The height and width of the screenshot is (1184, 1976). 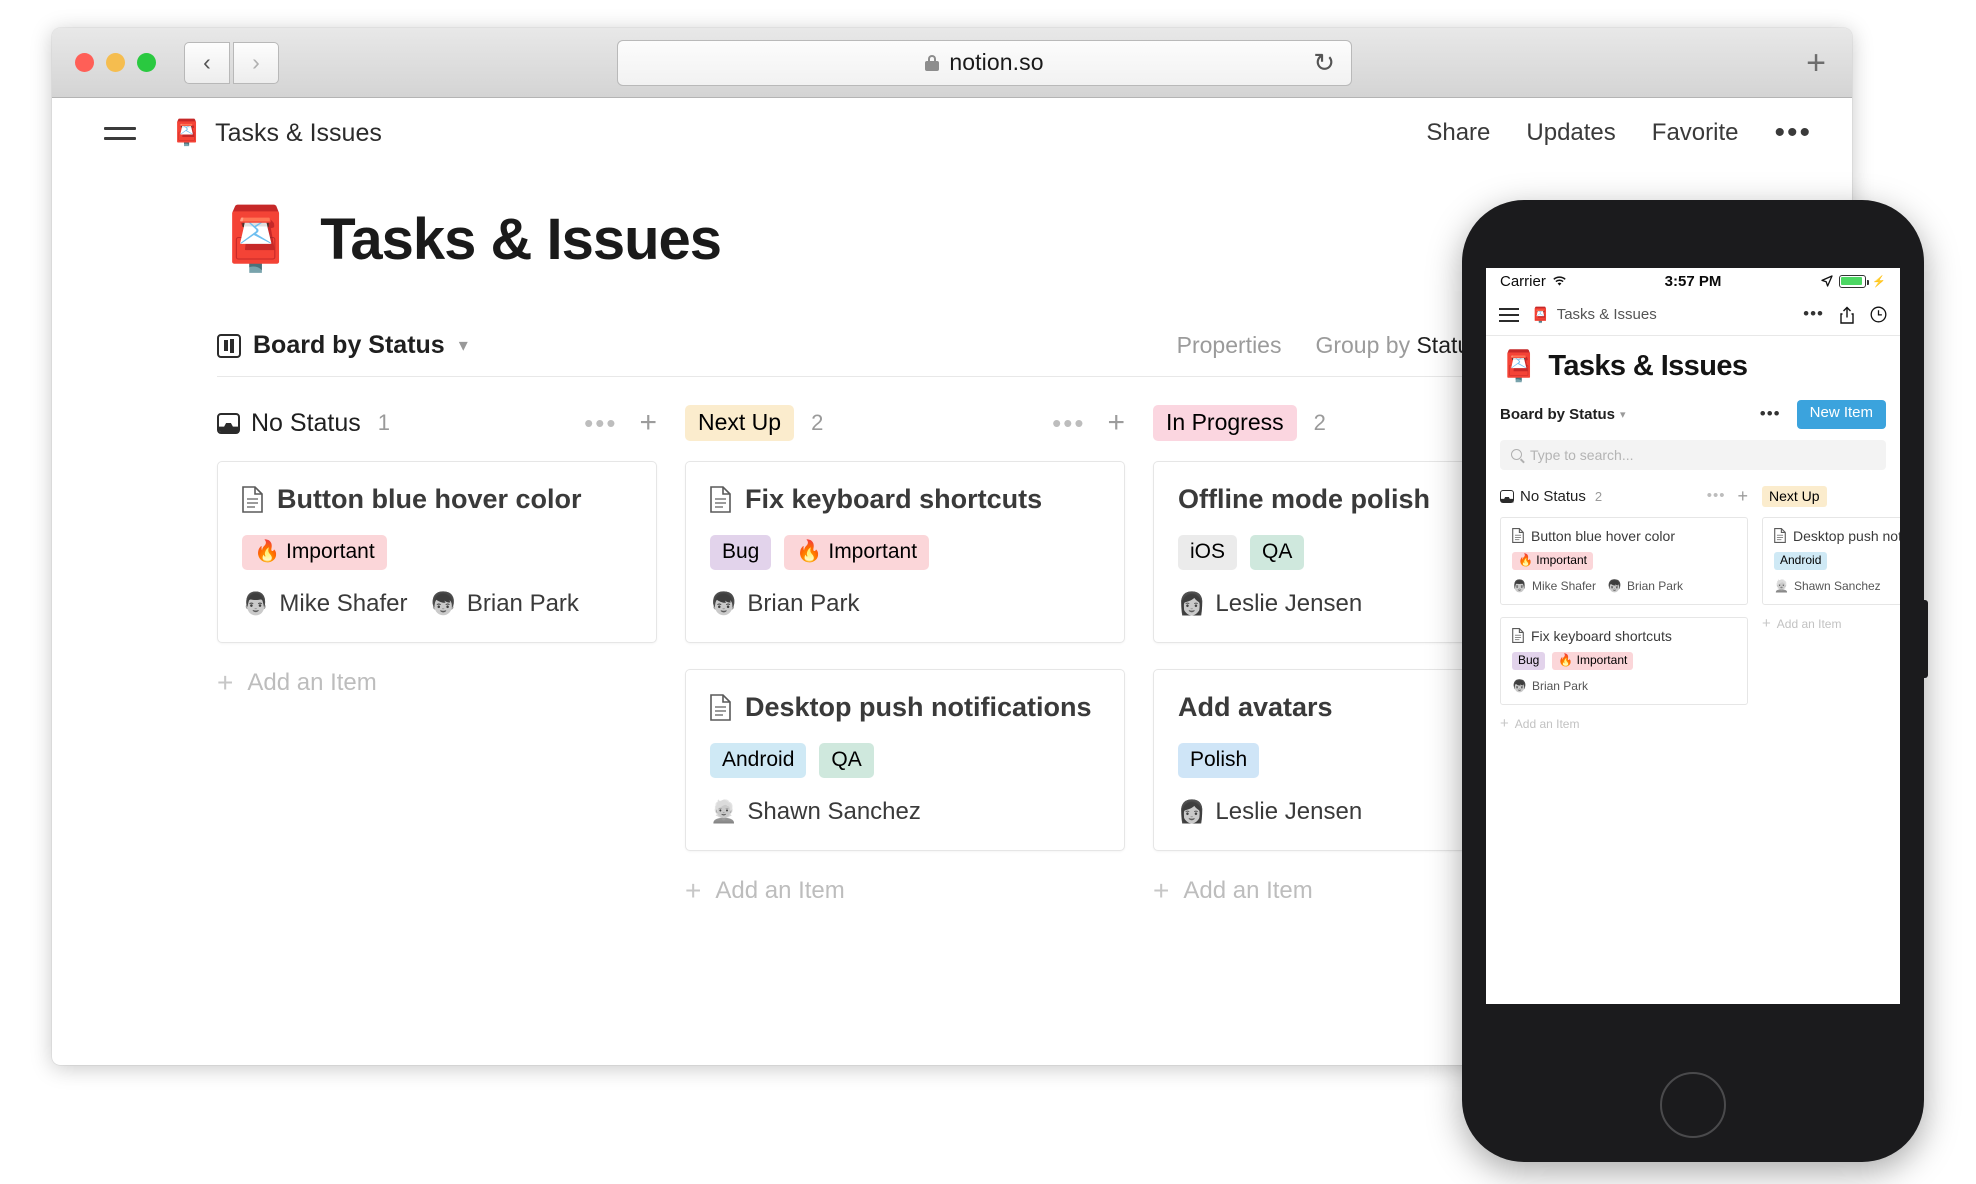 I want to click on status-badge: In Progress, so click(x=1225, y=423).